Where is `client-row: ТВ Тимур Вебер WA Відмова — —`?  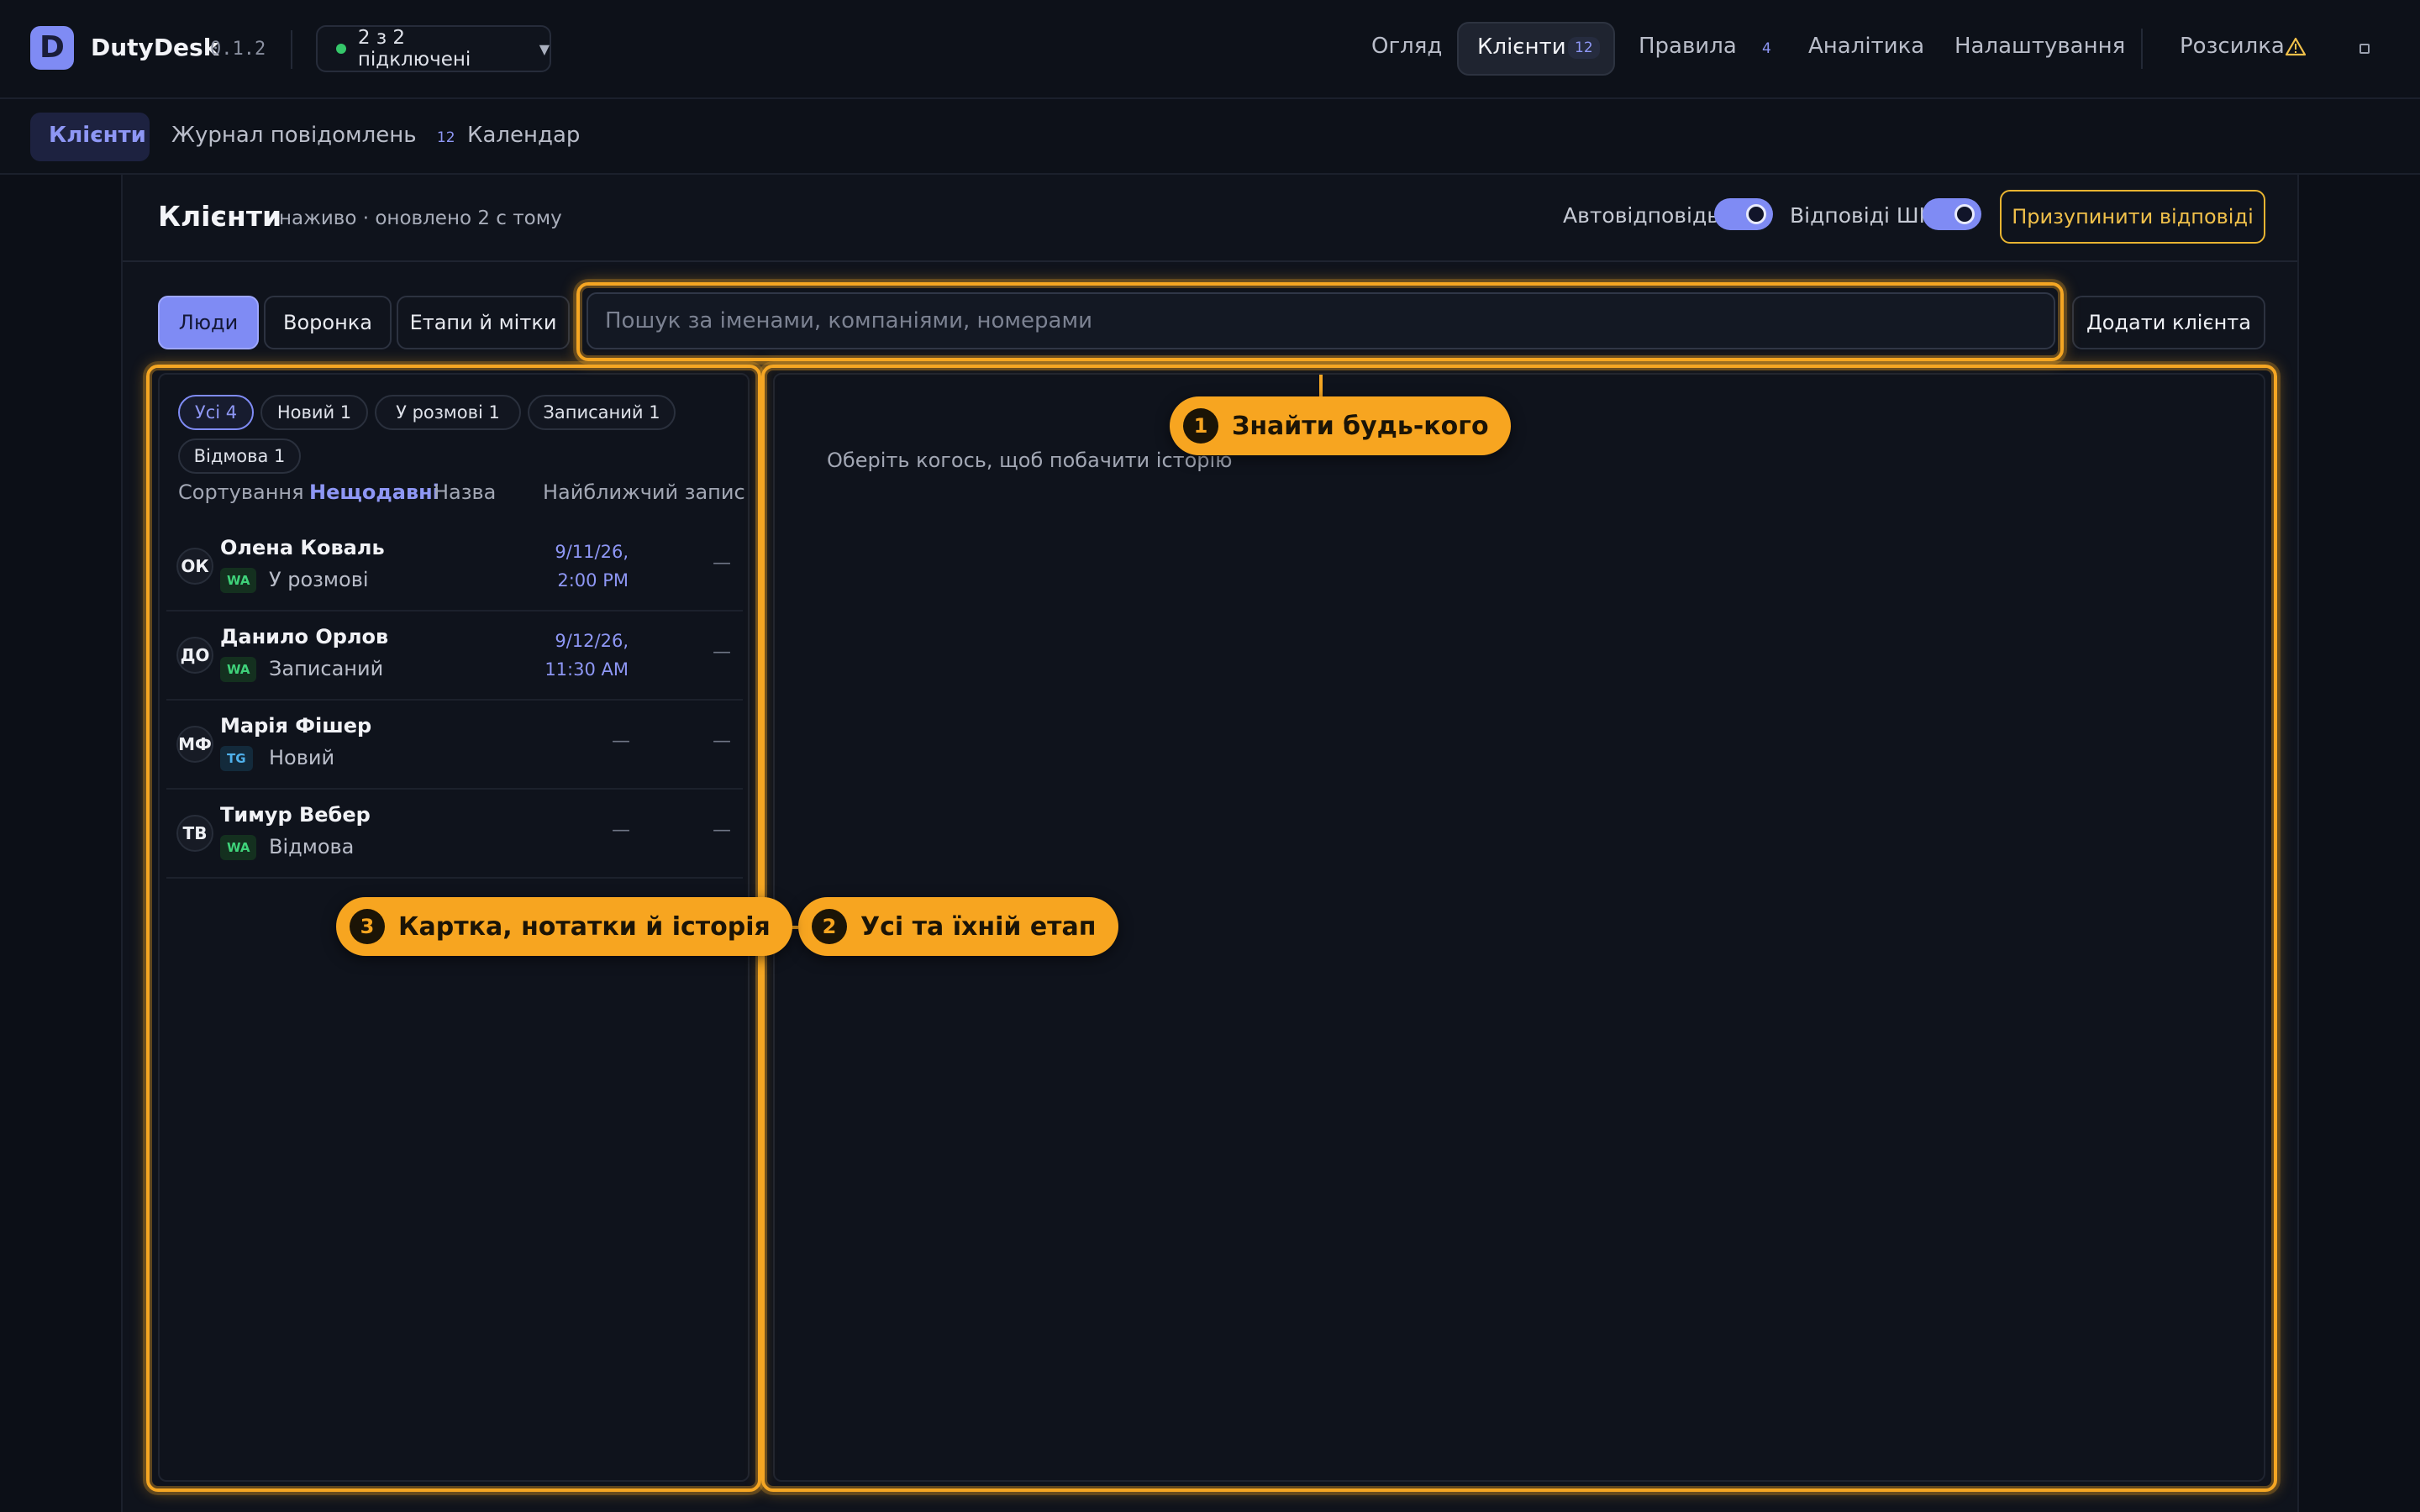
client-row: ТВ Тимур Вебер WA Відмова — — is located at coordinates (454, 835).